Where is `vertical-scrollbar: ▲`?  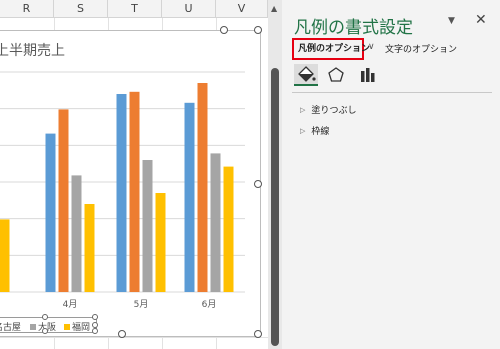
vertical-scrollbar: ▲ is located at coordinates (275, 174).